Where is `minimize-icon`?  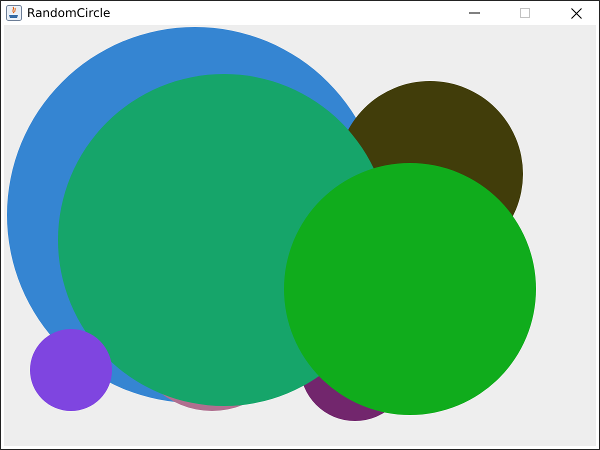 minimize-icon is located at coordinates (474, 13).